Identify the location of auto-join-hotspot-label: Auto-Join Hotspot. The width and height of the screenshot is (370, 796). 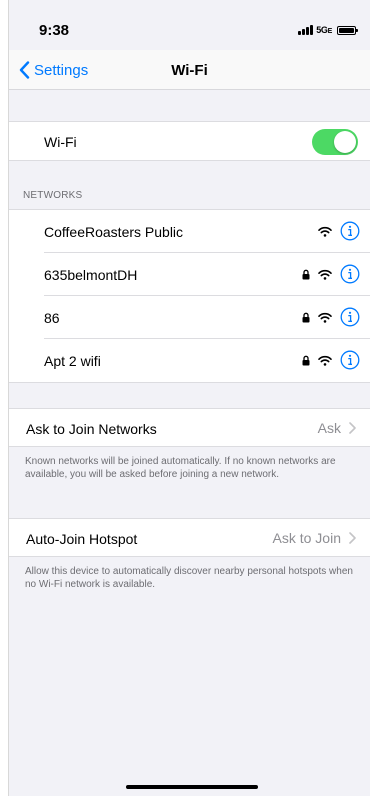
(82, 538).